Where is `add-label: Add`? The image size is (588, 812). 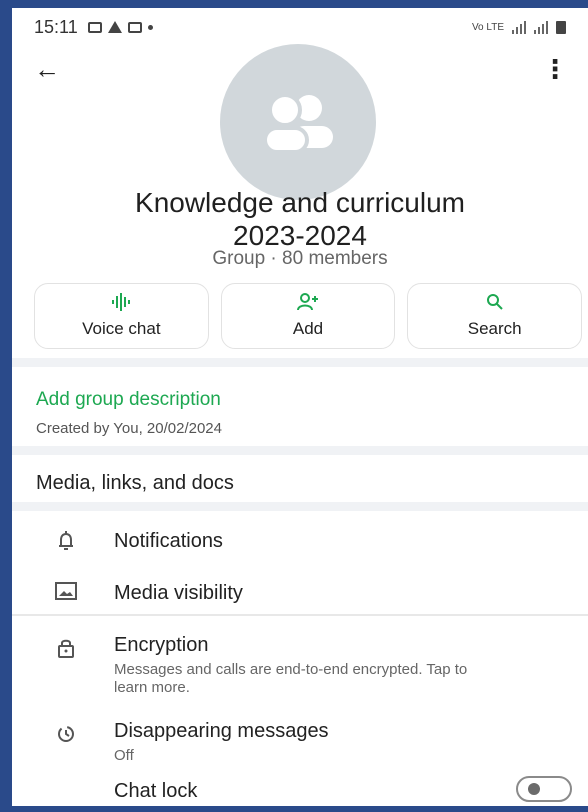
add-label: Add is located at coordinates (308, 328).